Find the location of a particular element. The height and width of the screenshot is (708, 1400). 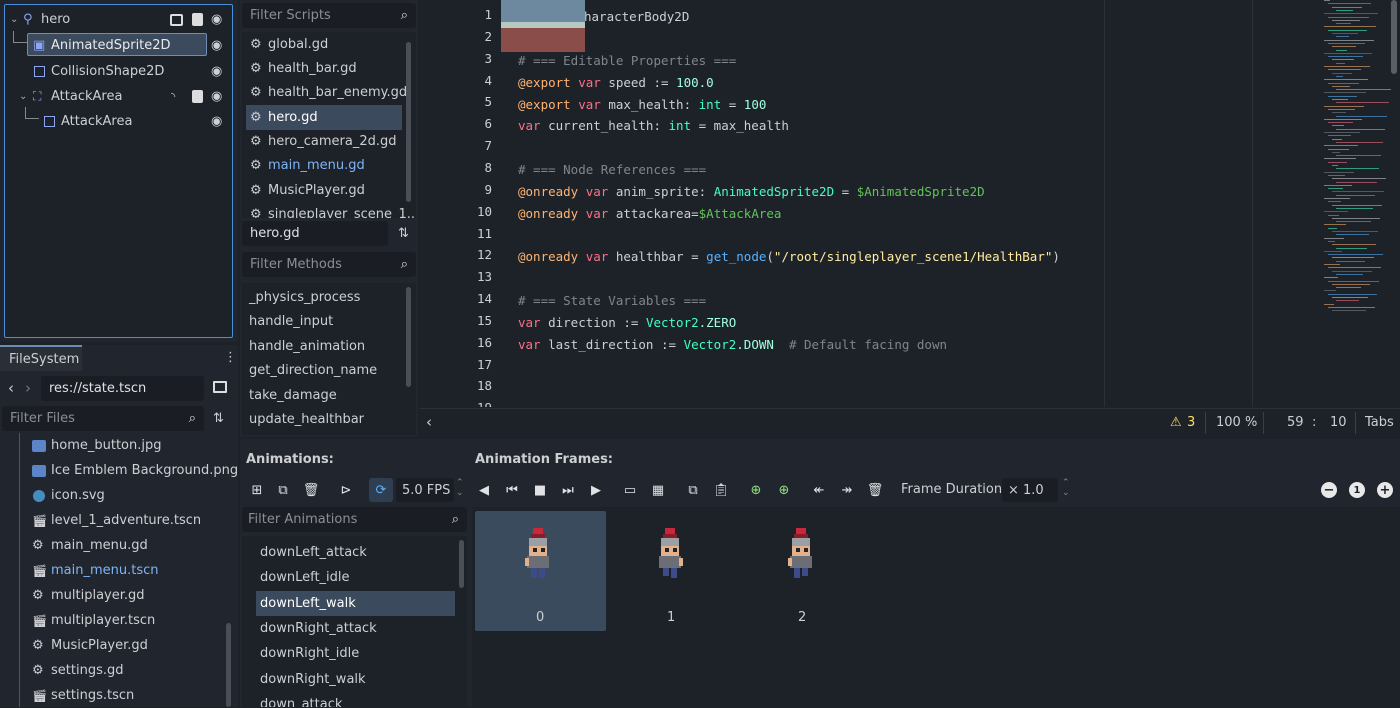

frame-duration-spinbox: × 1.0 is located at coordinates (1030, 490).